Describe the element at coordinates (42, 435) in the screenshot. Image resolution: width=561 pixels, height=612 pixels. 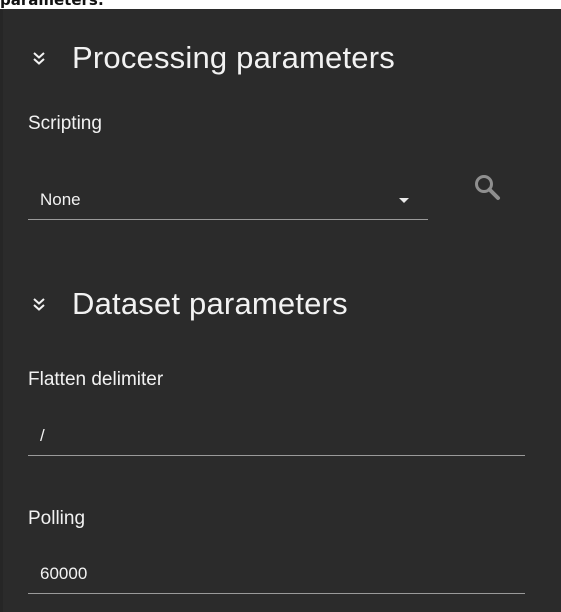
I see `flatten-delimiter-value: /` at that location.